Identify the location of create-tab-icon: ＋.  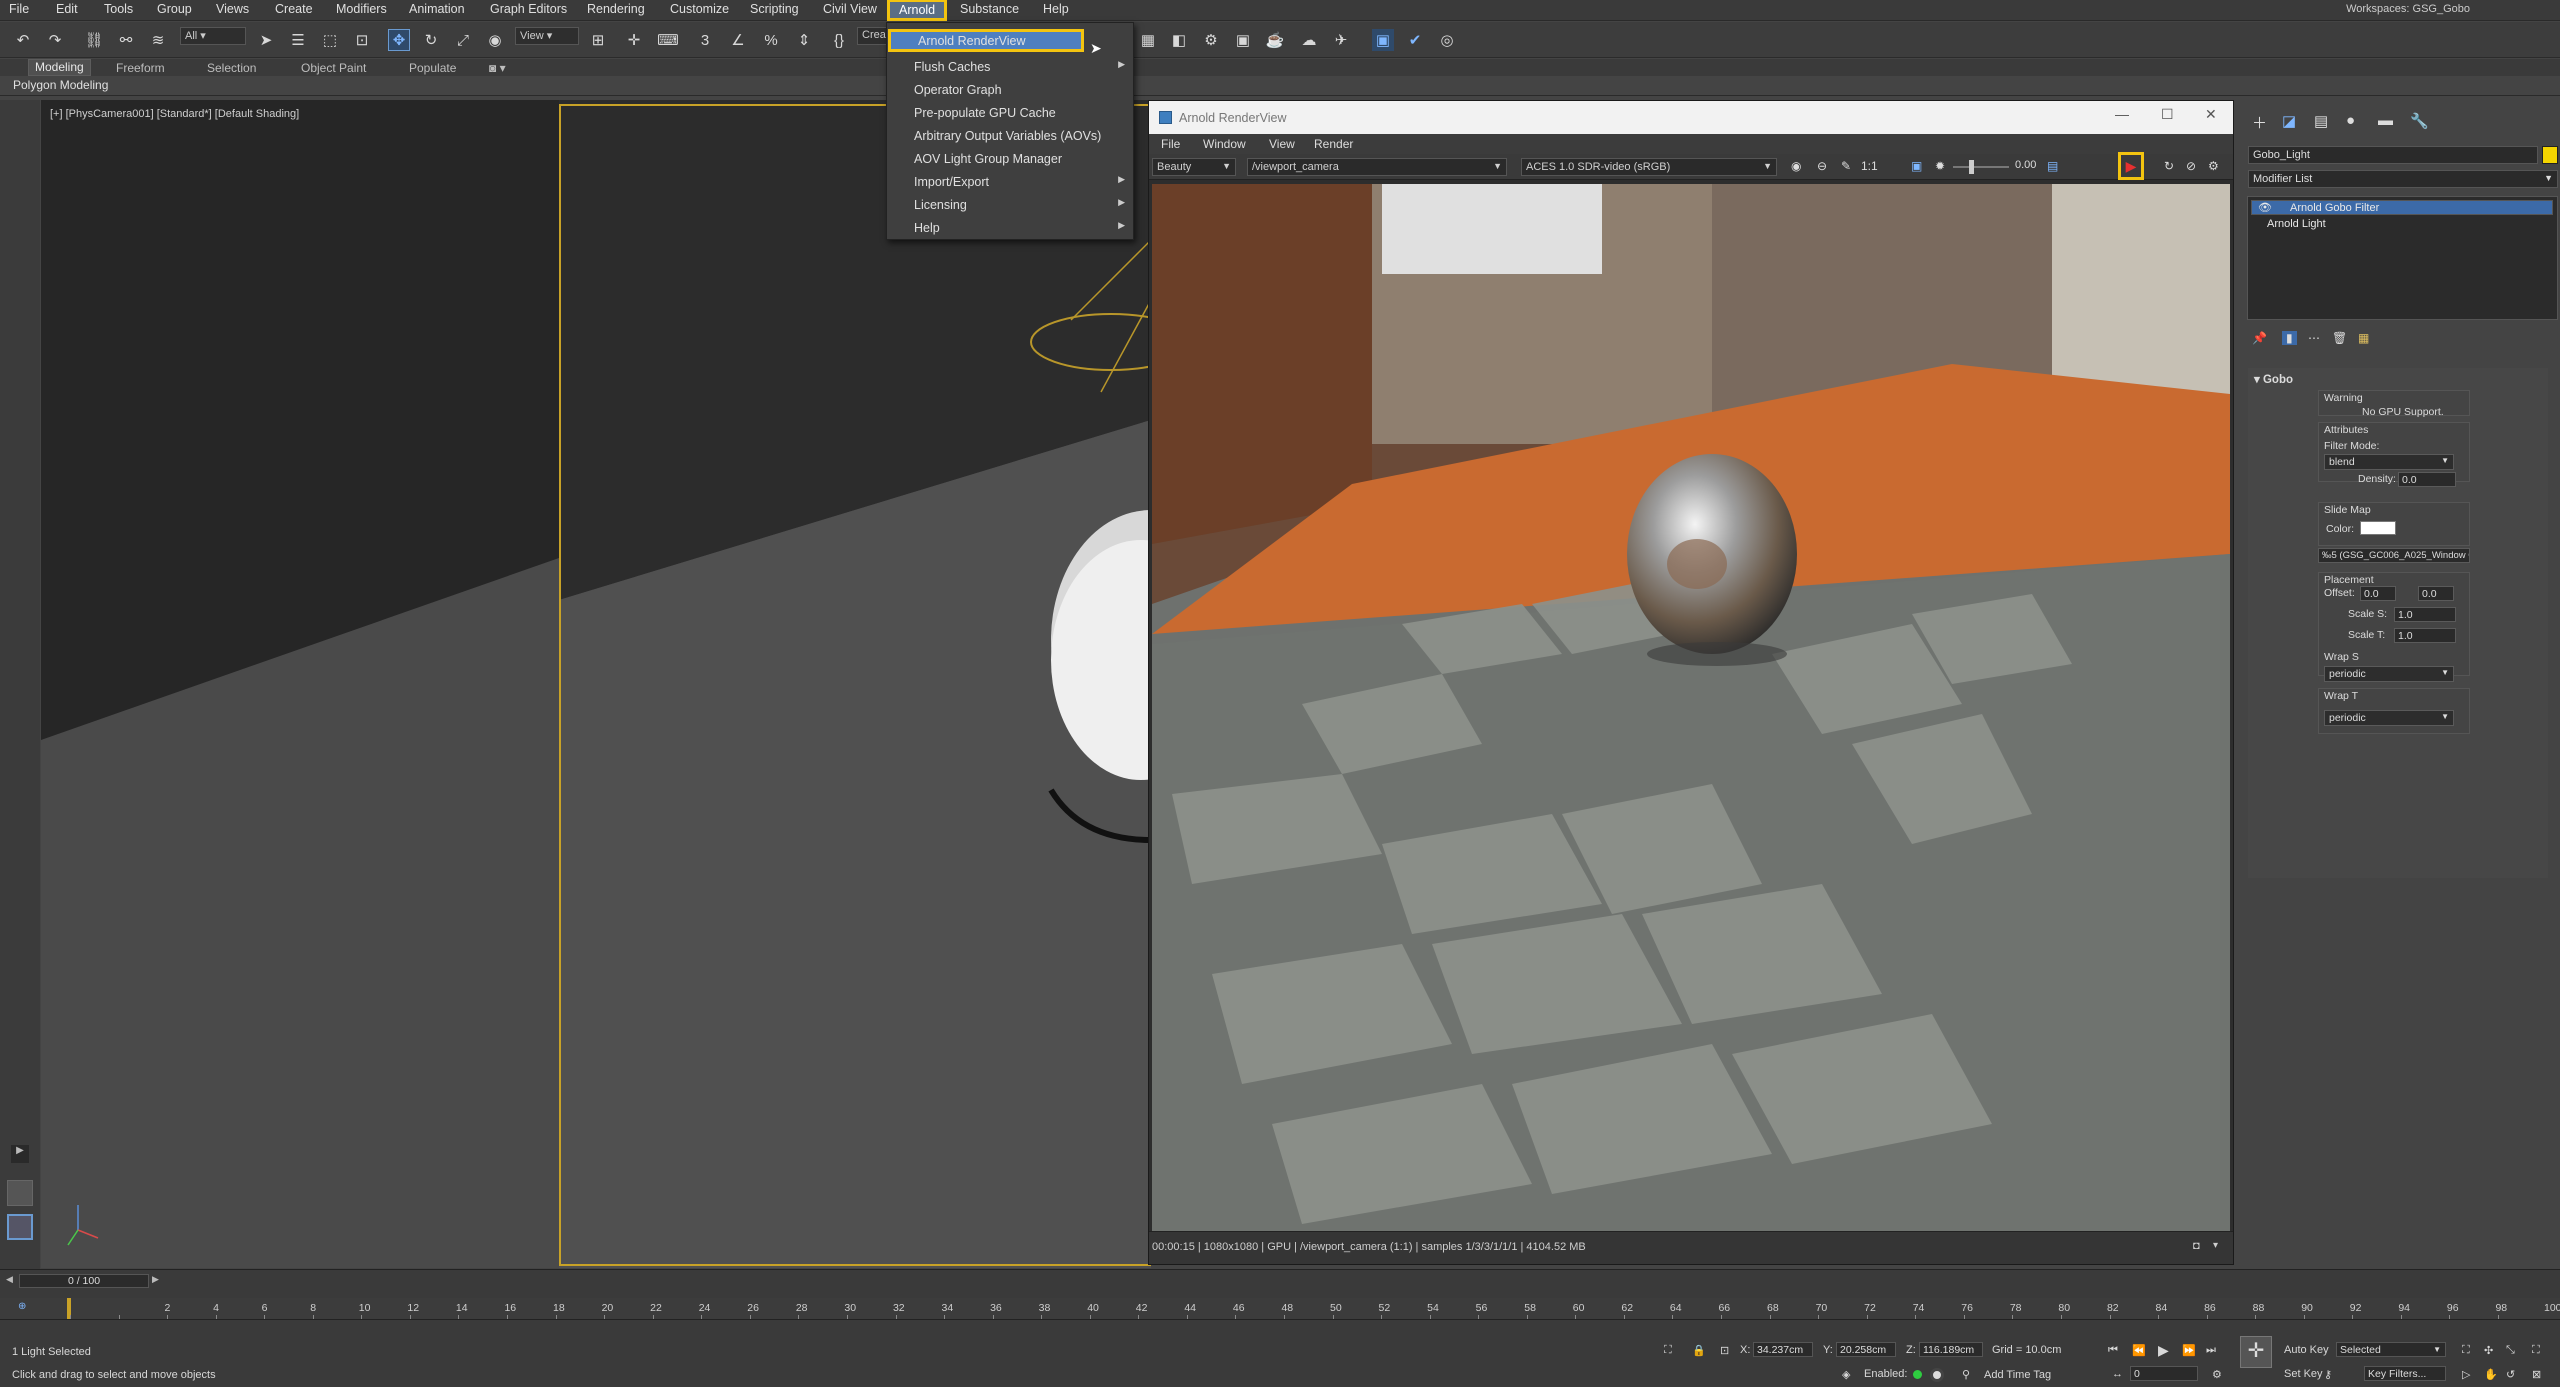
(2259, 122).